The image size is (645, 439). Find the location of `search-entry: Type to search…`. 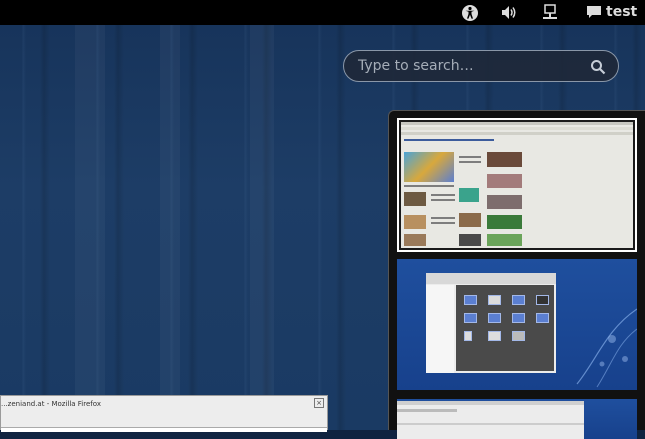

search-entry: Type to search… is located at coordinates (481, 66).